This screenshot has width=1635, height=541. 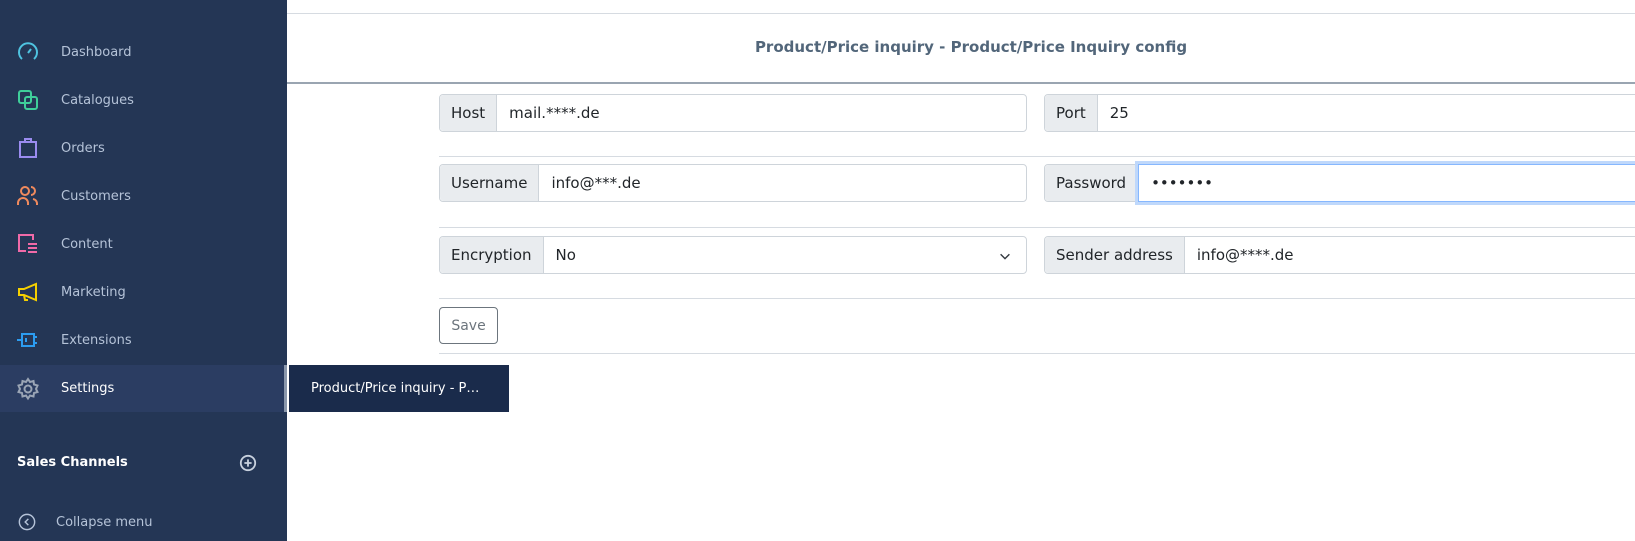 I want to click on sales-channels-heading: Sales Channels, so click(x=72, y=462).